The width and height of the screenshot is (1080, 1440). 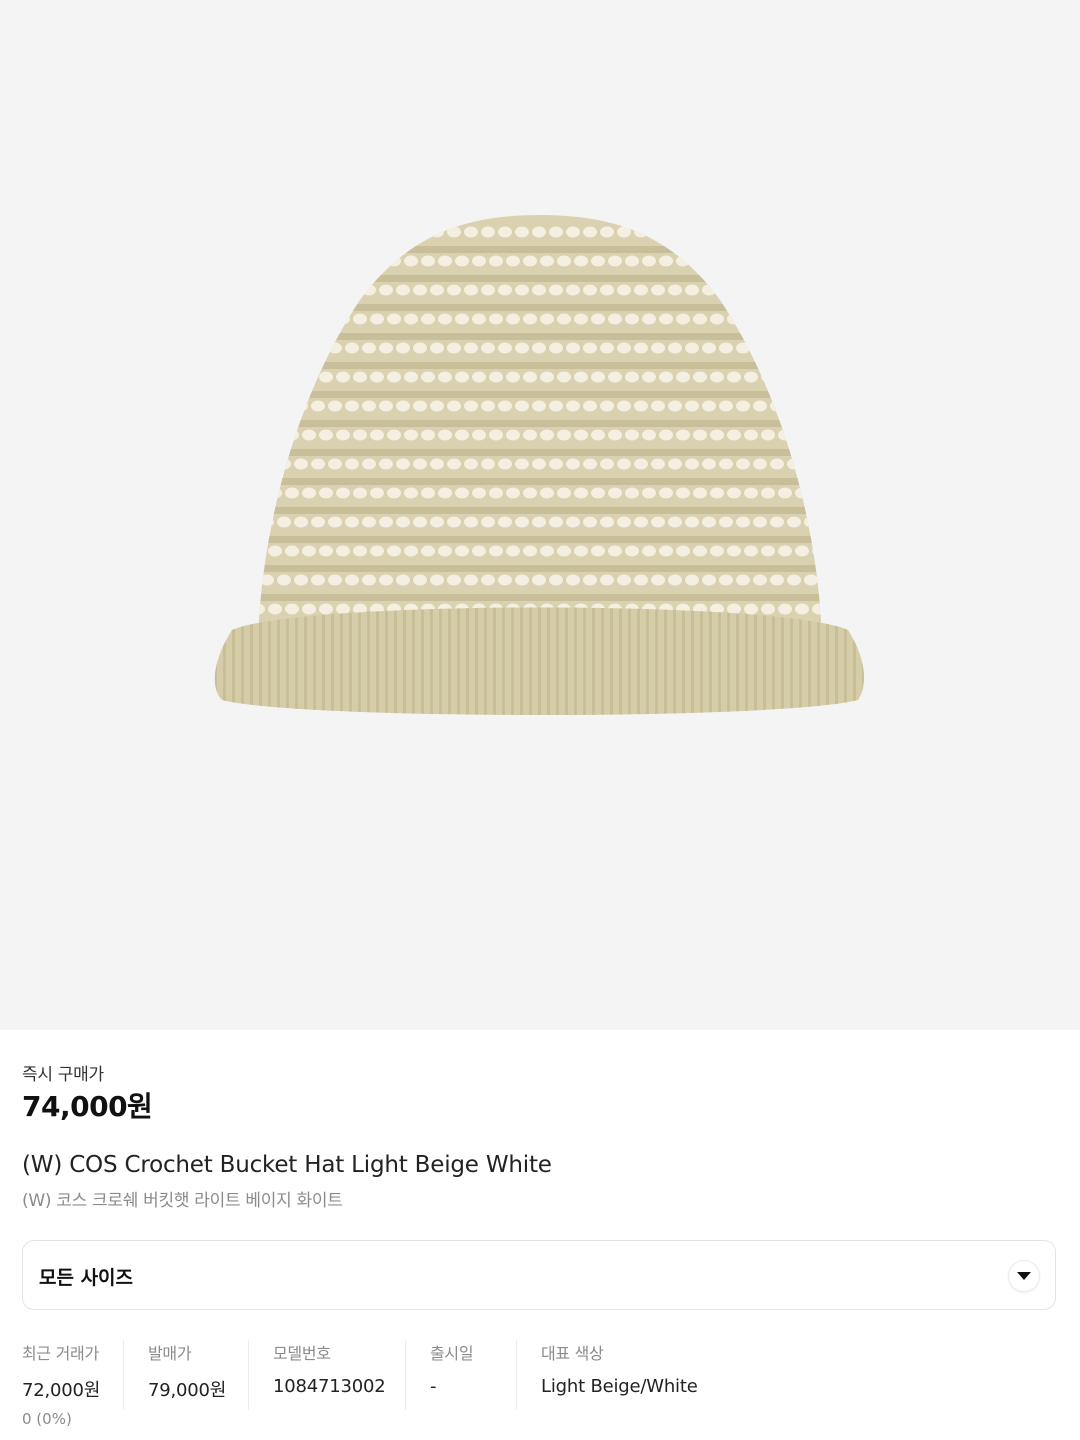 I want to click on detail-value: Light Beige/White, so click(x=619, y=1386).